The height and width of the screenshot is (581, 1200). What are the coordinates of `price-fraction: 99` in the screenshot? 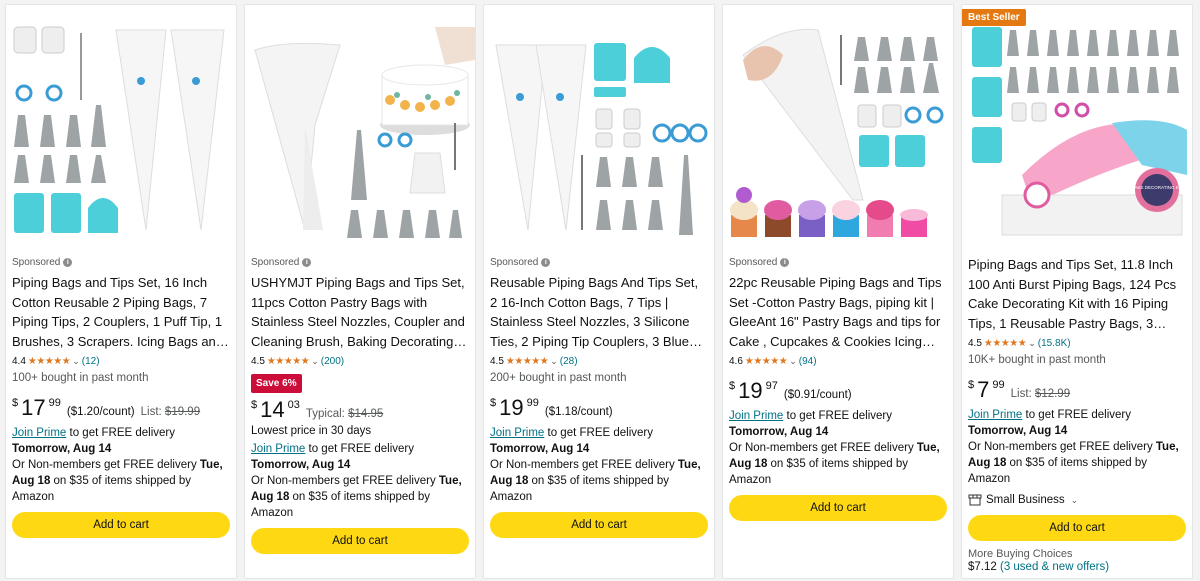 It's located at (998, 385).